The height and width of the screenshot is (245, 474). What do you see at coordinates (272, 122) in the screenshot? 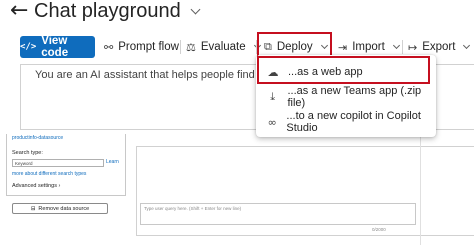
I see `copilot-icon: ∞` at bounding box center [272, 122].